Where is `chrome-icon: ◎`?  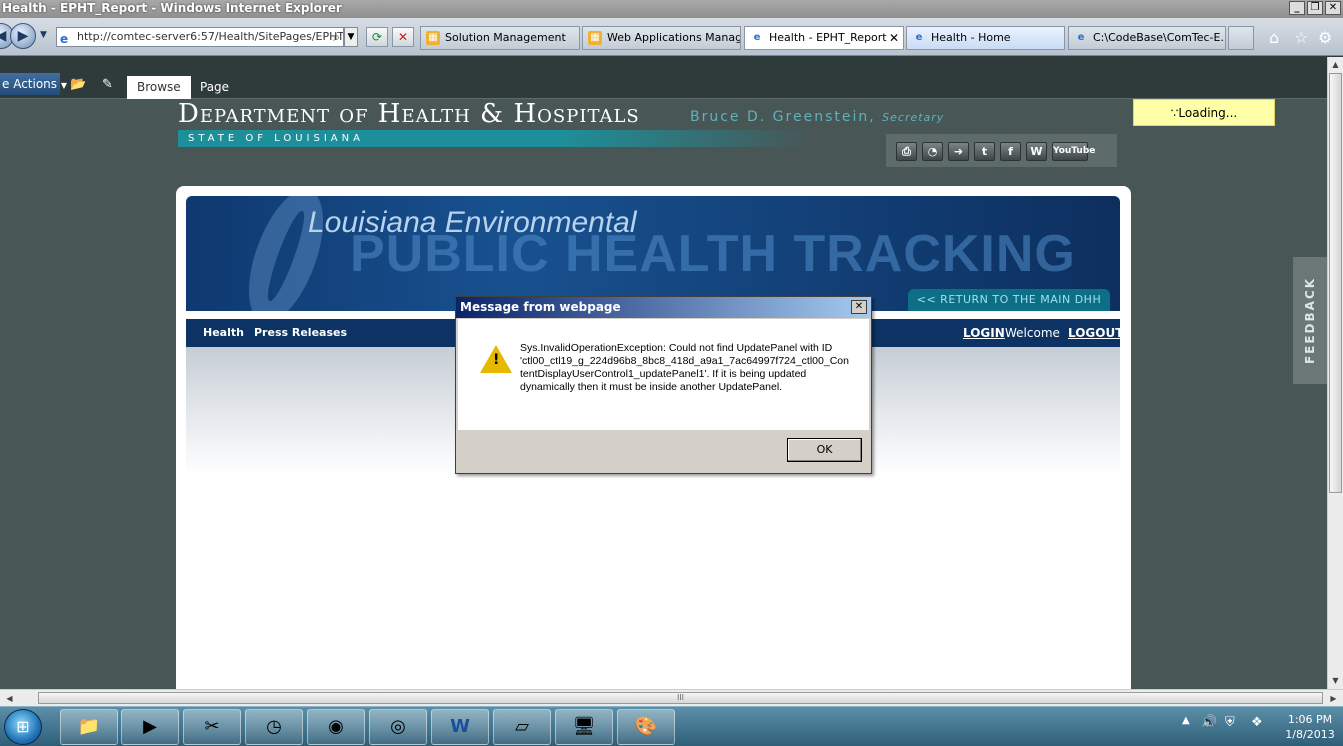
chrome-icon: ◎ is located at coordinates (398, 727).